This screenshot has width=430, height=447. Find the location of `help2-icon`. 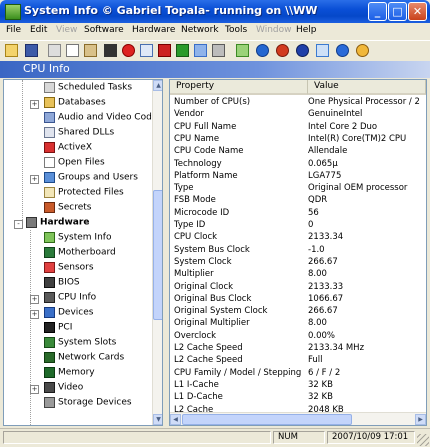

help2-icon is located at coordinates (362, 50).